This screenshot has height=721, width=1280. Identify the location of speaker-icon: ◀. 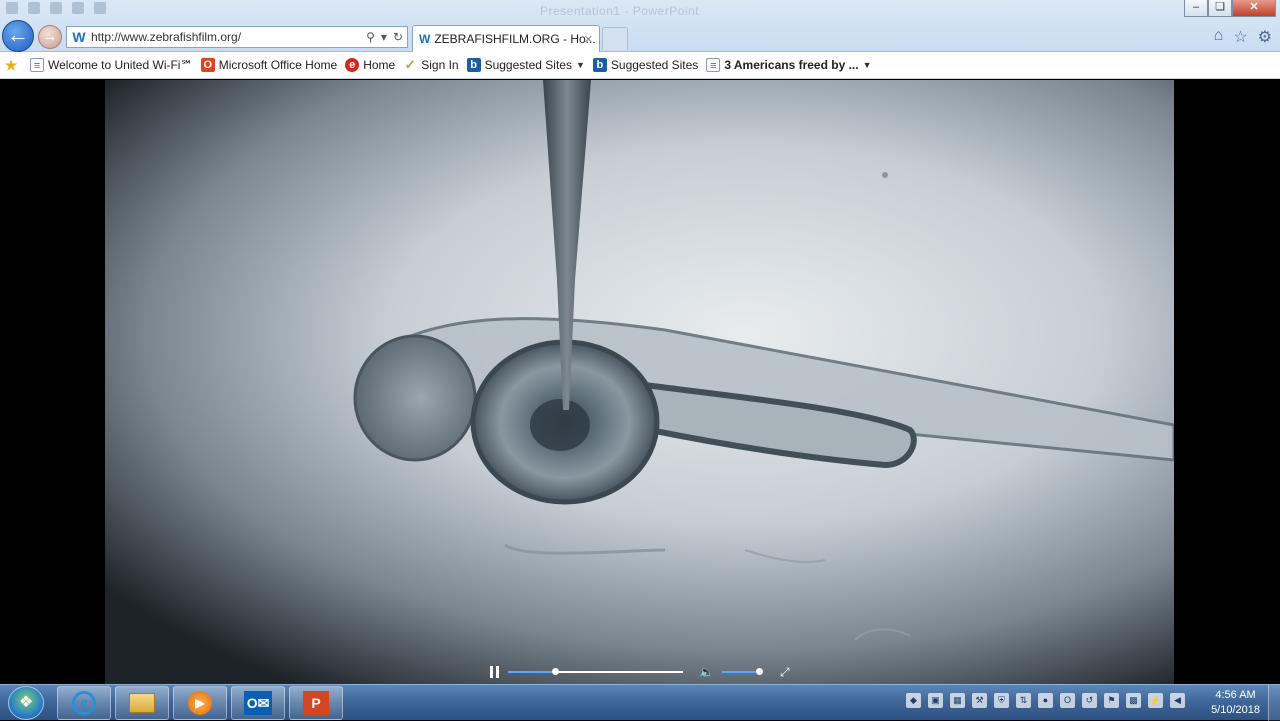
(1177, 700).